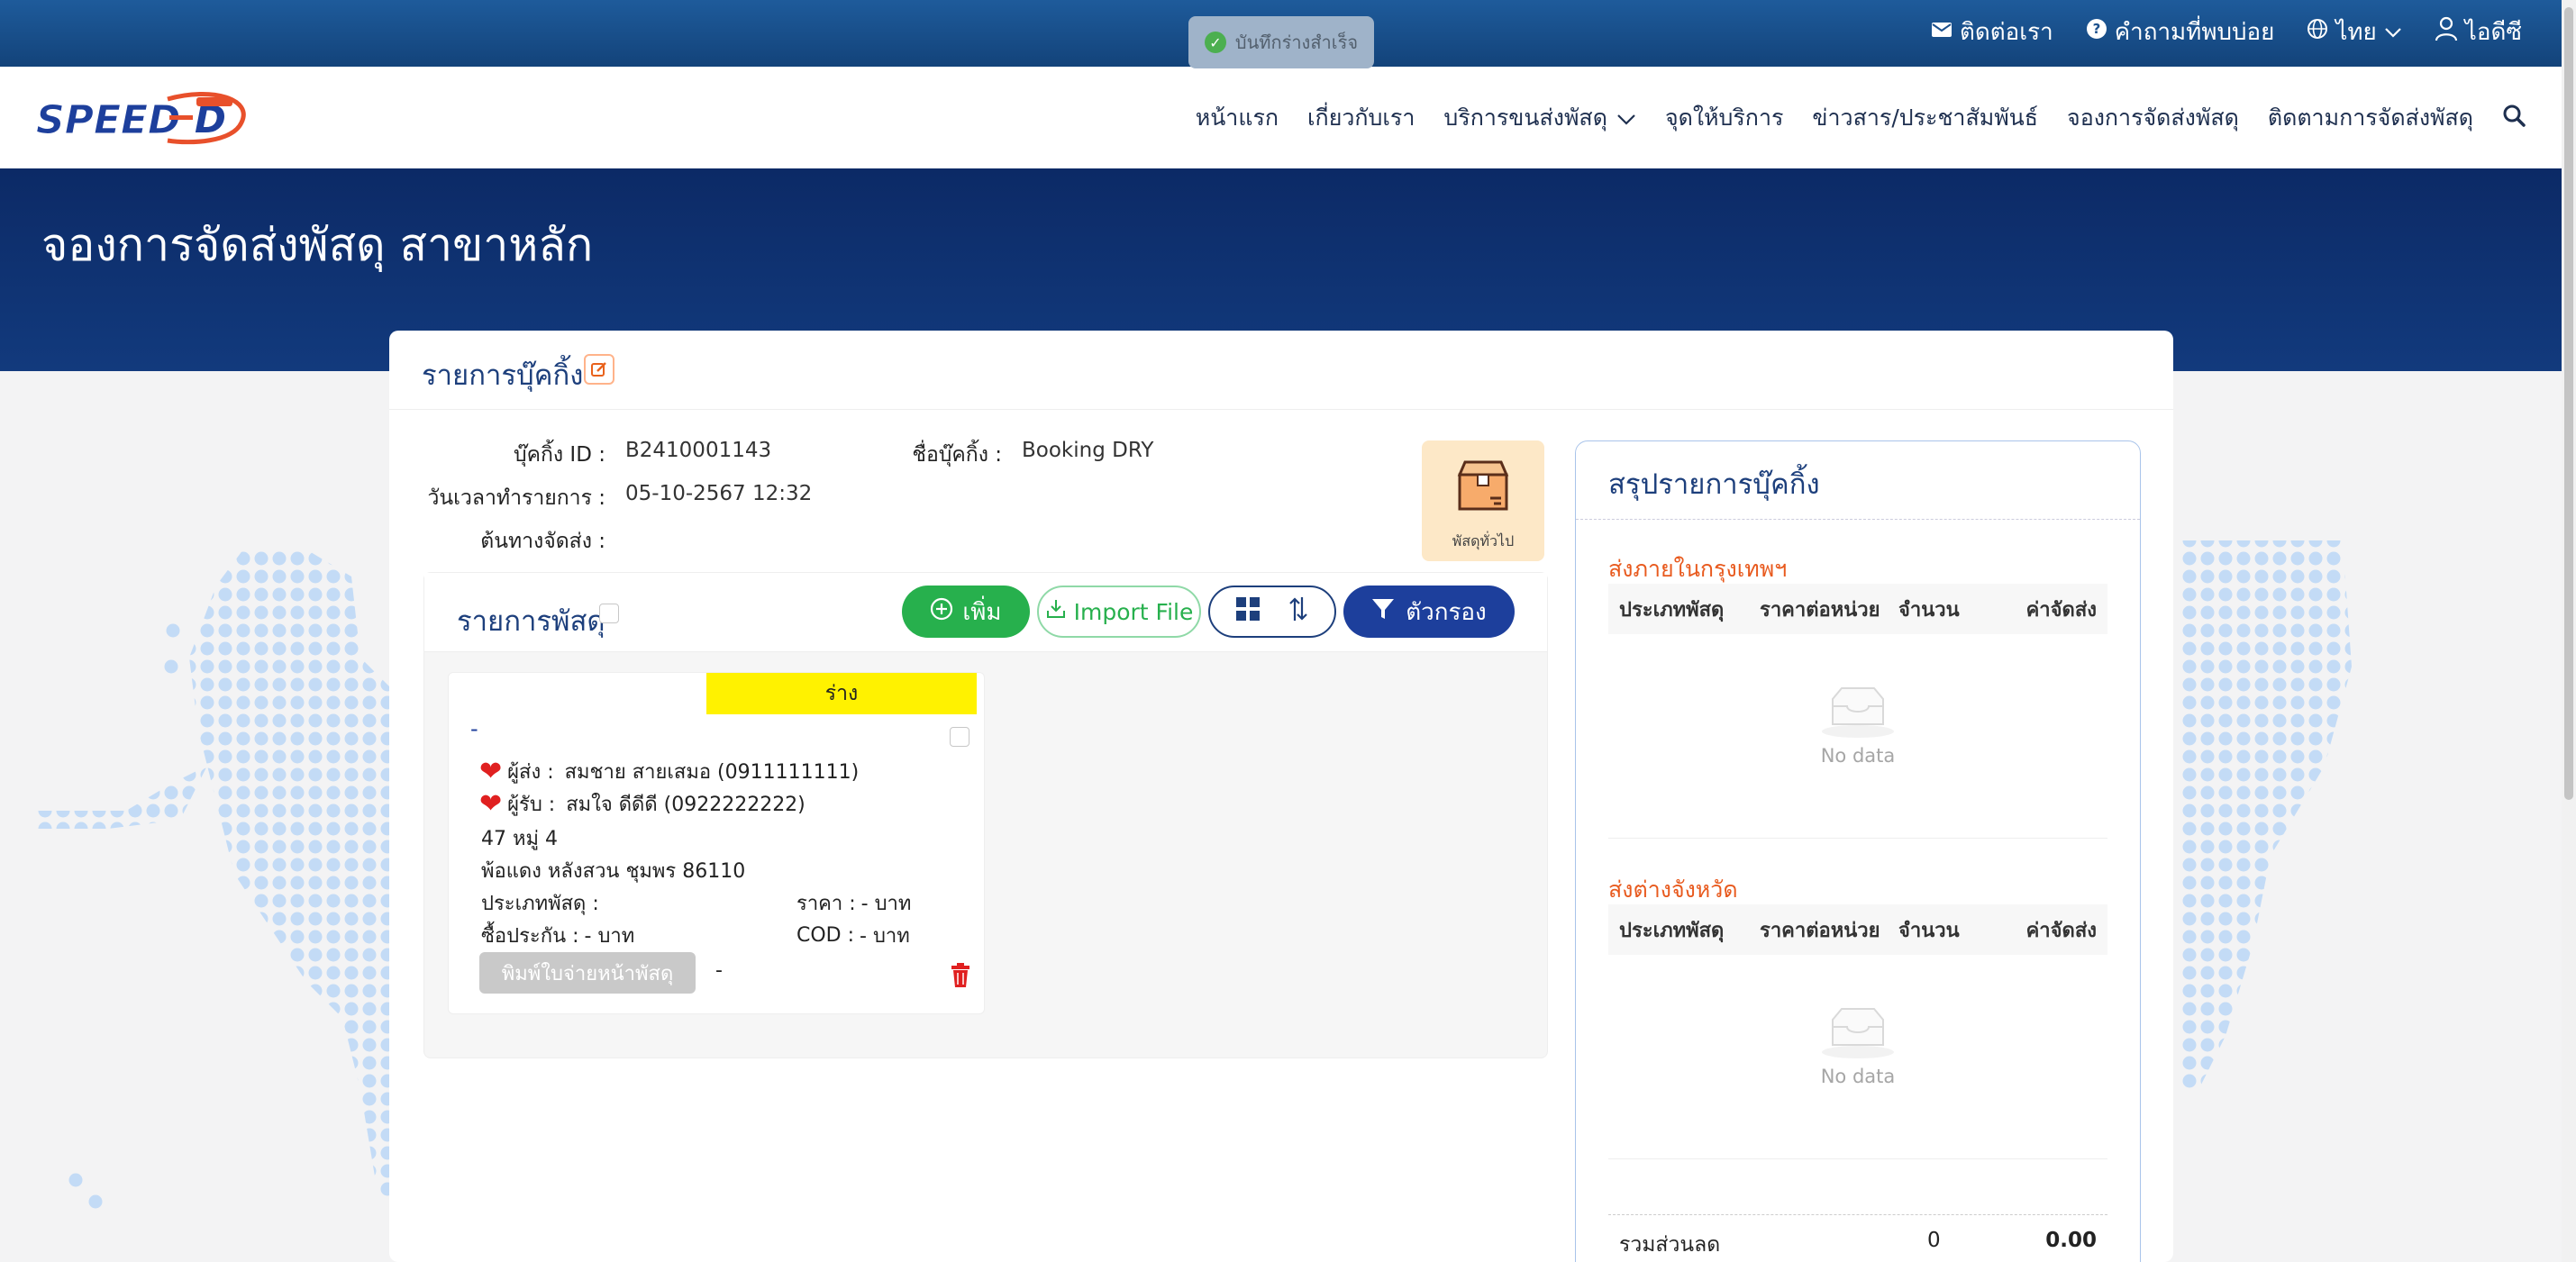 This screenshot has width=2576, height=1262. I want to click on dotted-map-decoration-right, so click(2266, 815).